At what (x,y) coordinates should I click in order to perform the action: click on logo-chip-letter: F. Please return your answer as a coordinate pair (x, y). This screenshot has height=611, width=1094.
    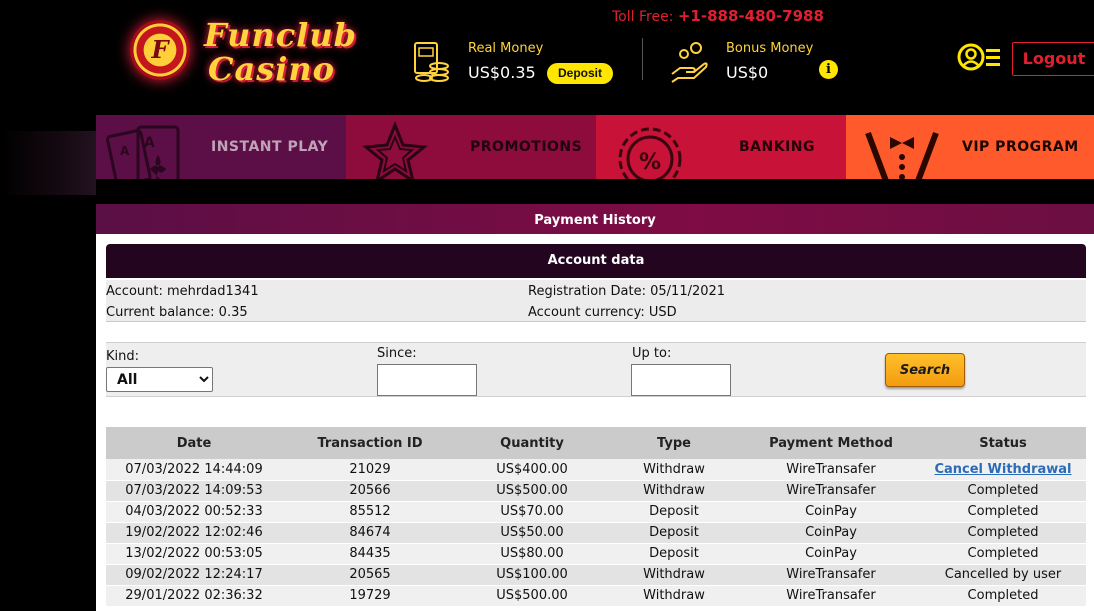
    Looking at the image, I should click on (160, 49).